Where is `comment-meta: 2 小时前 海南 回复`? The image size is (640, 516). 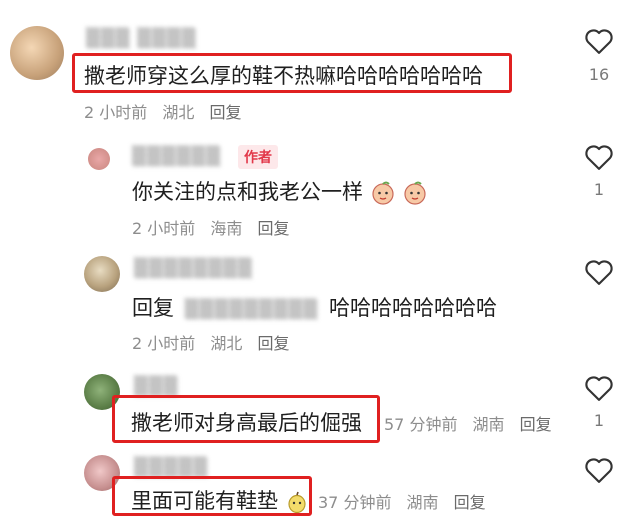
comment-meta: 2 小时前 海南 回复 is located at coordinates (216, 227).